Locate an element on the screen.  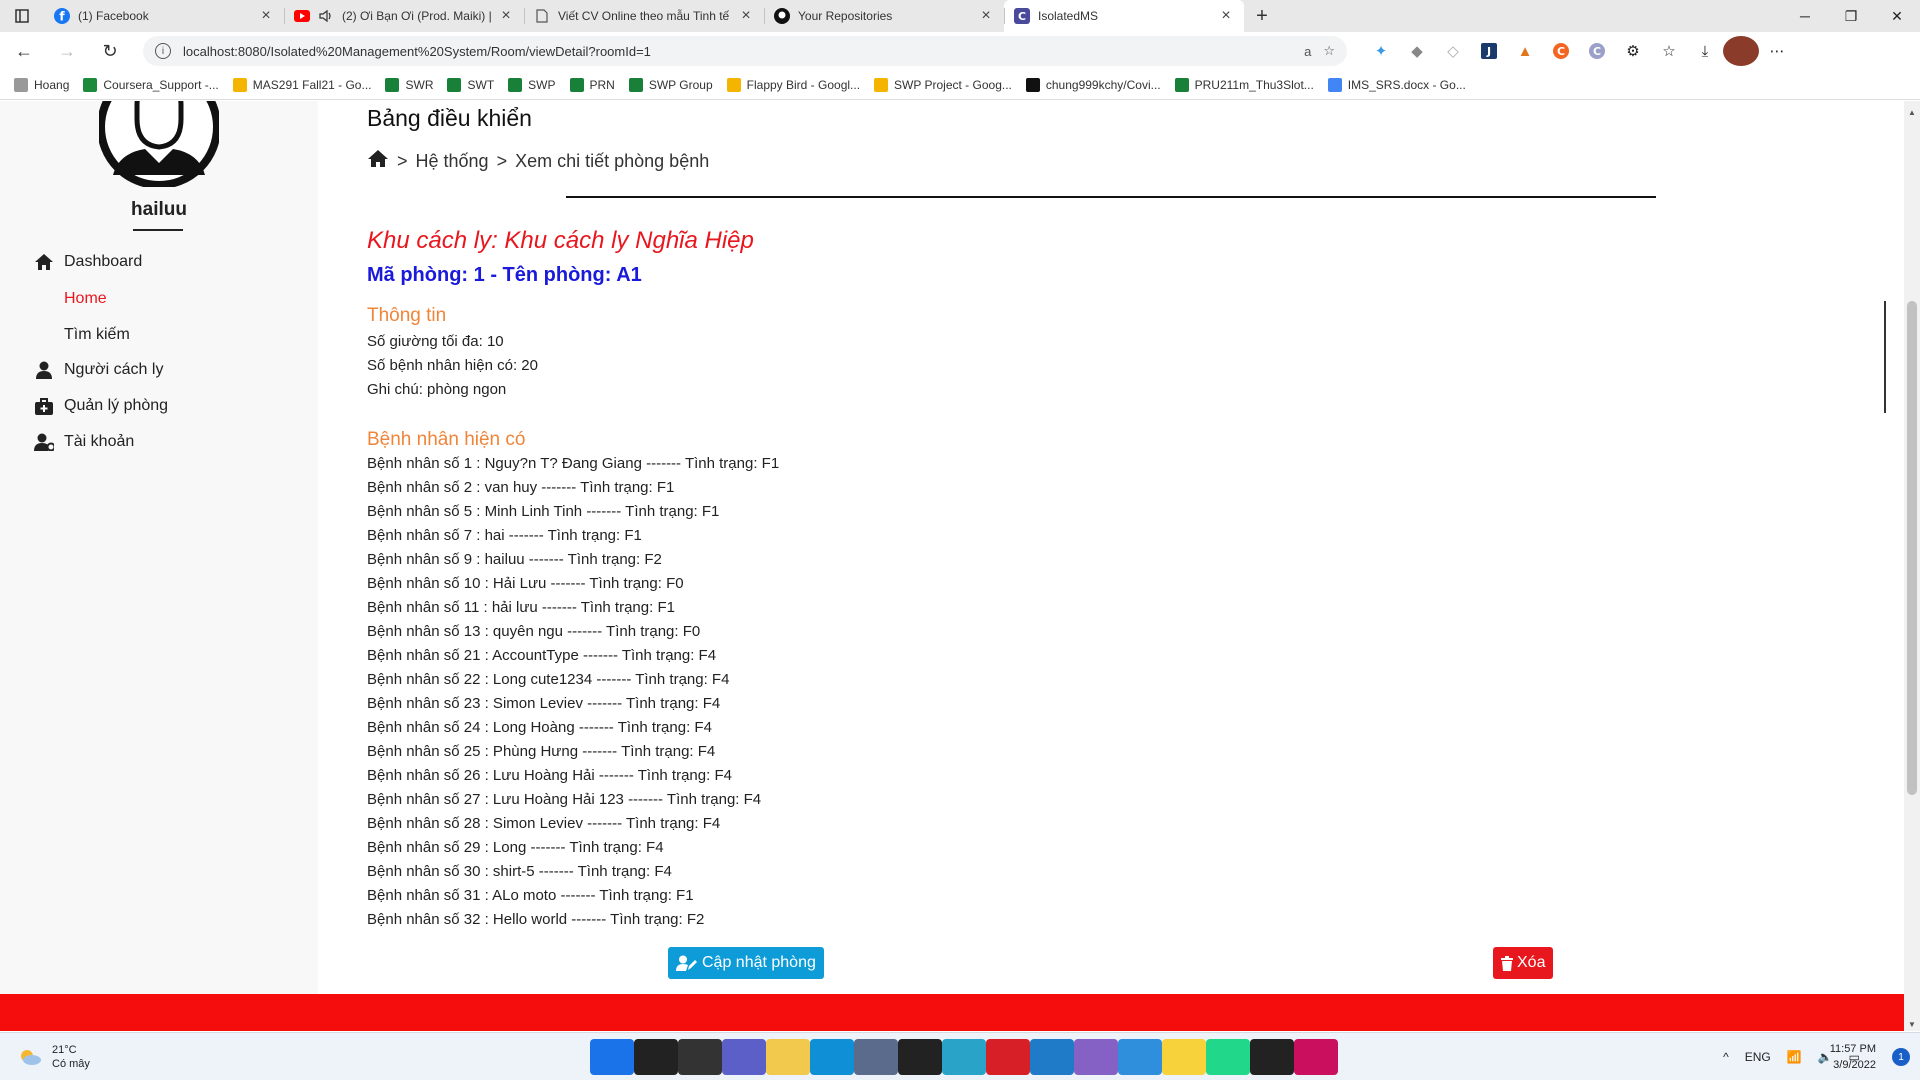
visual-studio-icon is located at coordinates (1096, 1057).